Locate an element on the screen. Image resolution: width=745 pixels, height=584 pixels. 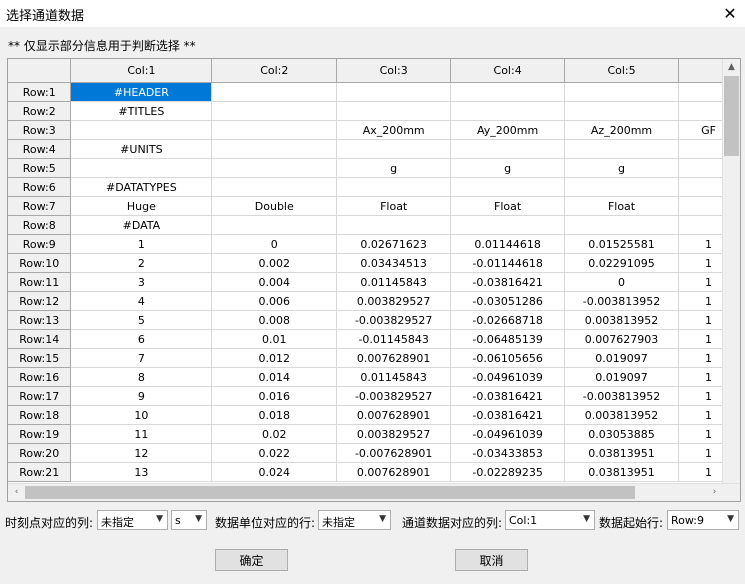
table-cell: #DATATYPES is located at coordinates (141, 187).